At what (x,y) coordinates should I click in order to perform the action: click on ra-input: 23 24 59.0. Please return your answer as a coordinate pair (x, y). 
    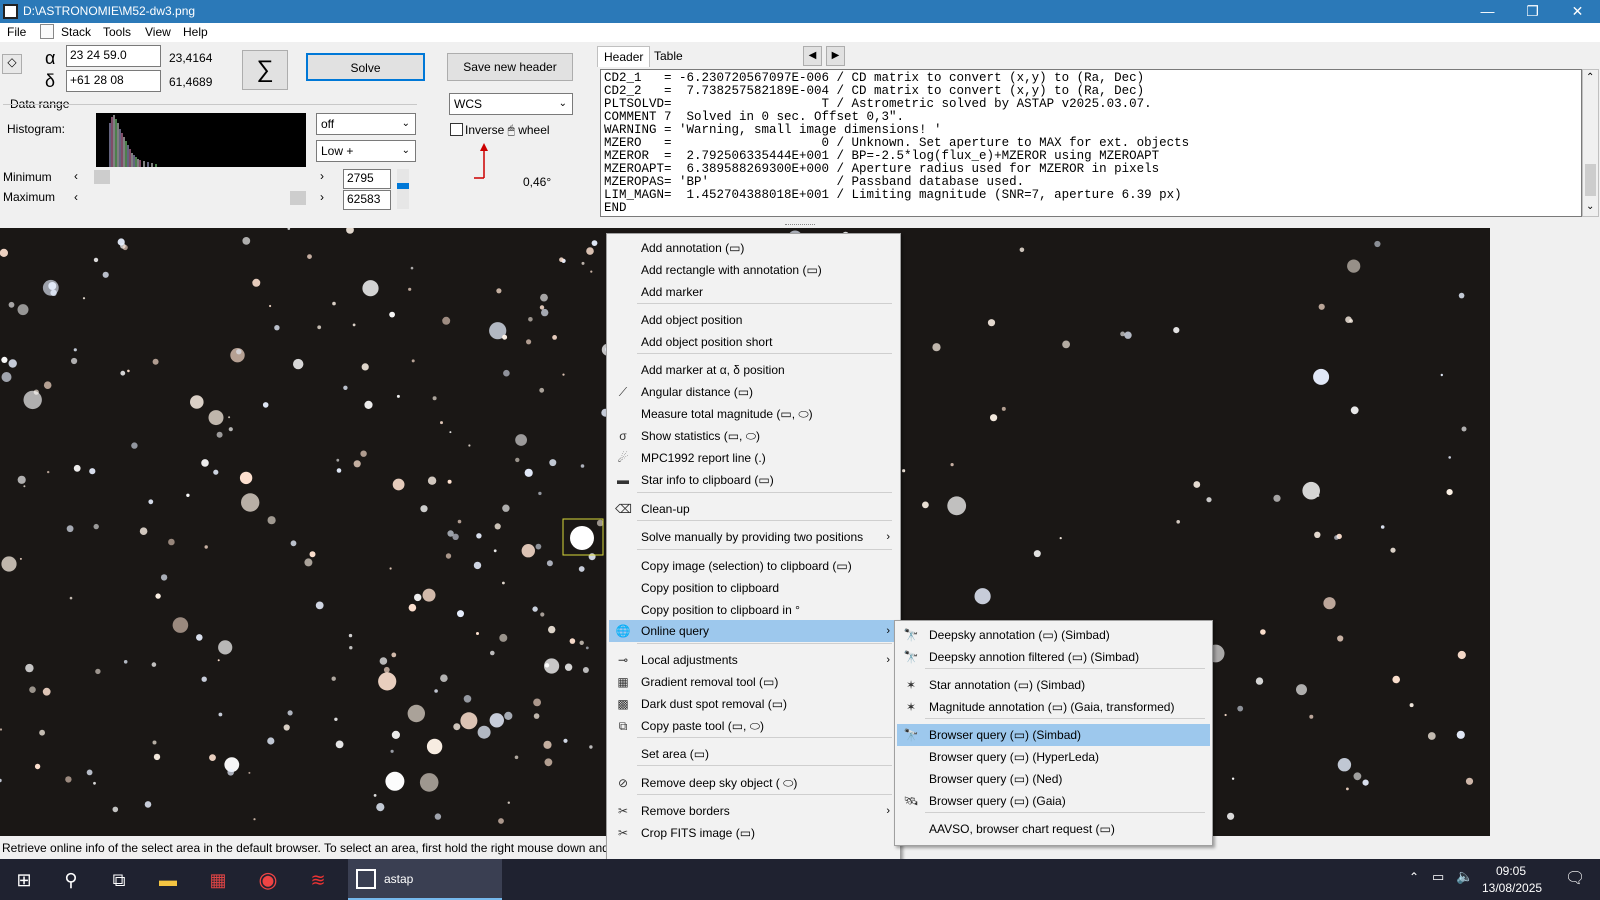
    Looking at the image, I should click on (113, 56).